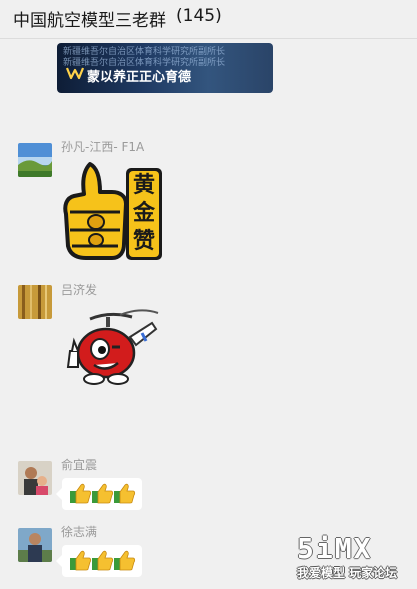 This screenshot has height=589, width=417. Describe the element at coordinates (112, 212) in the screenshot. I see `sticker-thumbs-up: 黄金赞` at that location.